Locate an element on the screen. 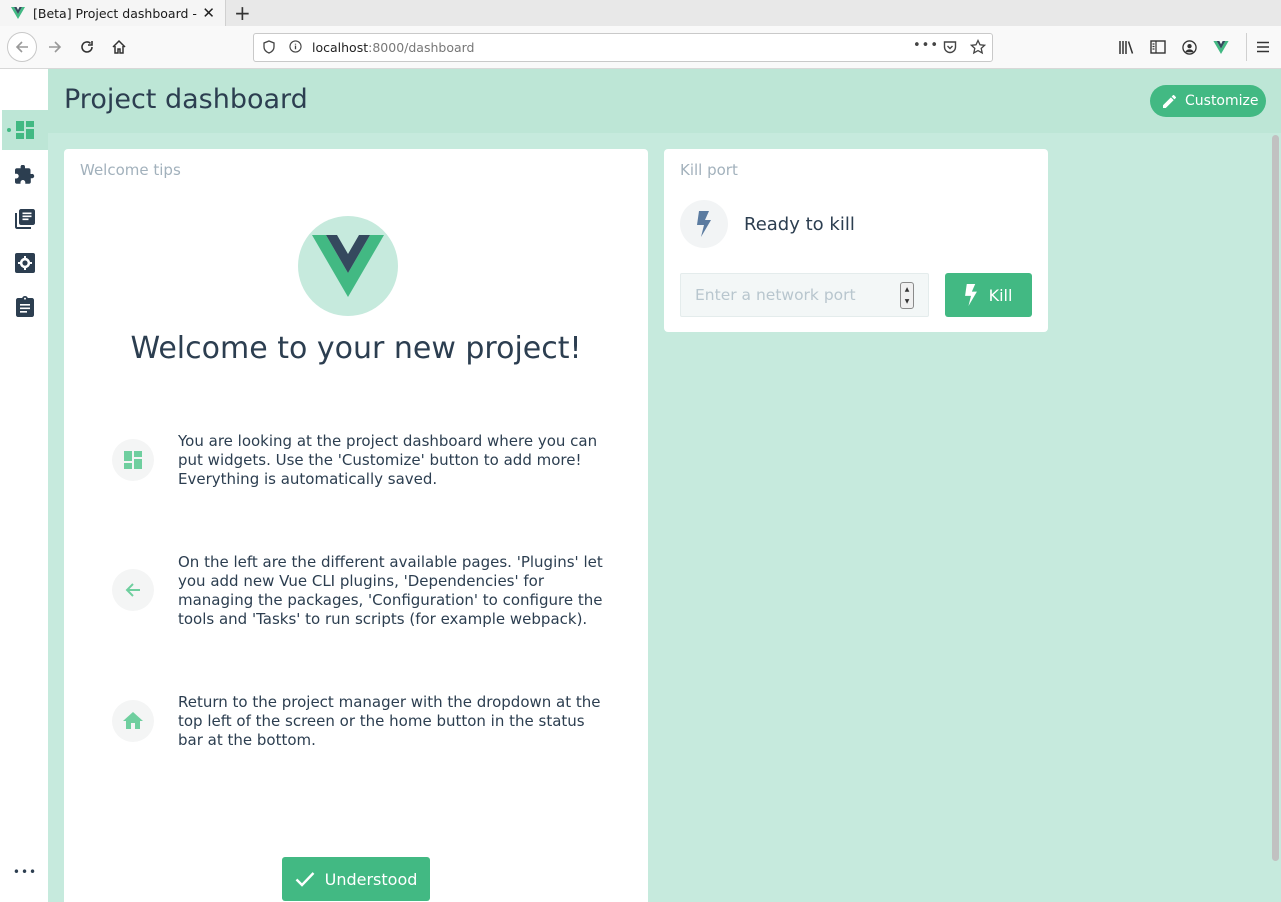 This screenshot has height=902, width=1281. url-text: localhost:8000/dashboard is located at coordinates (393, 47).